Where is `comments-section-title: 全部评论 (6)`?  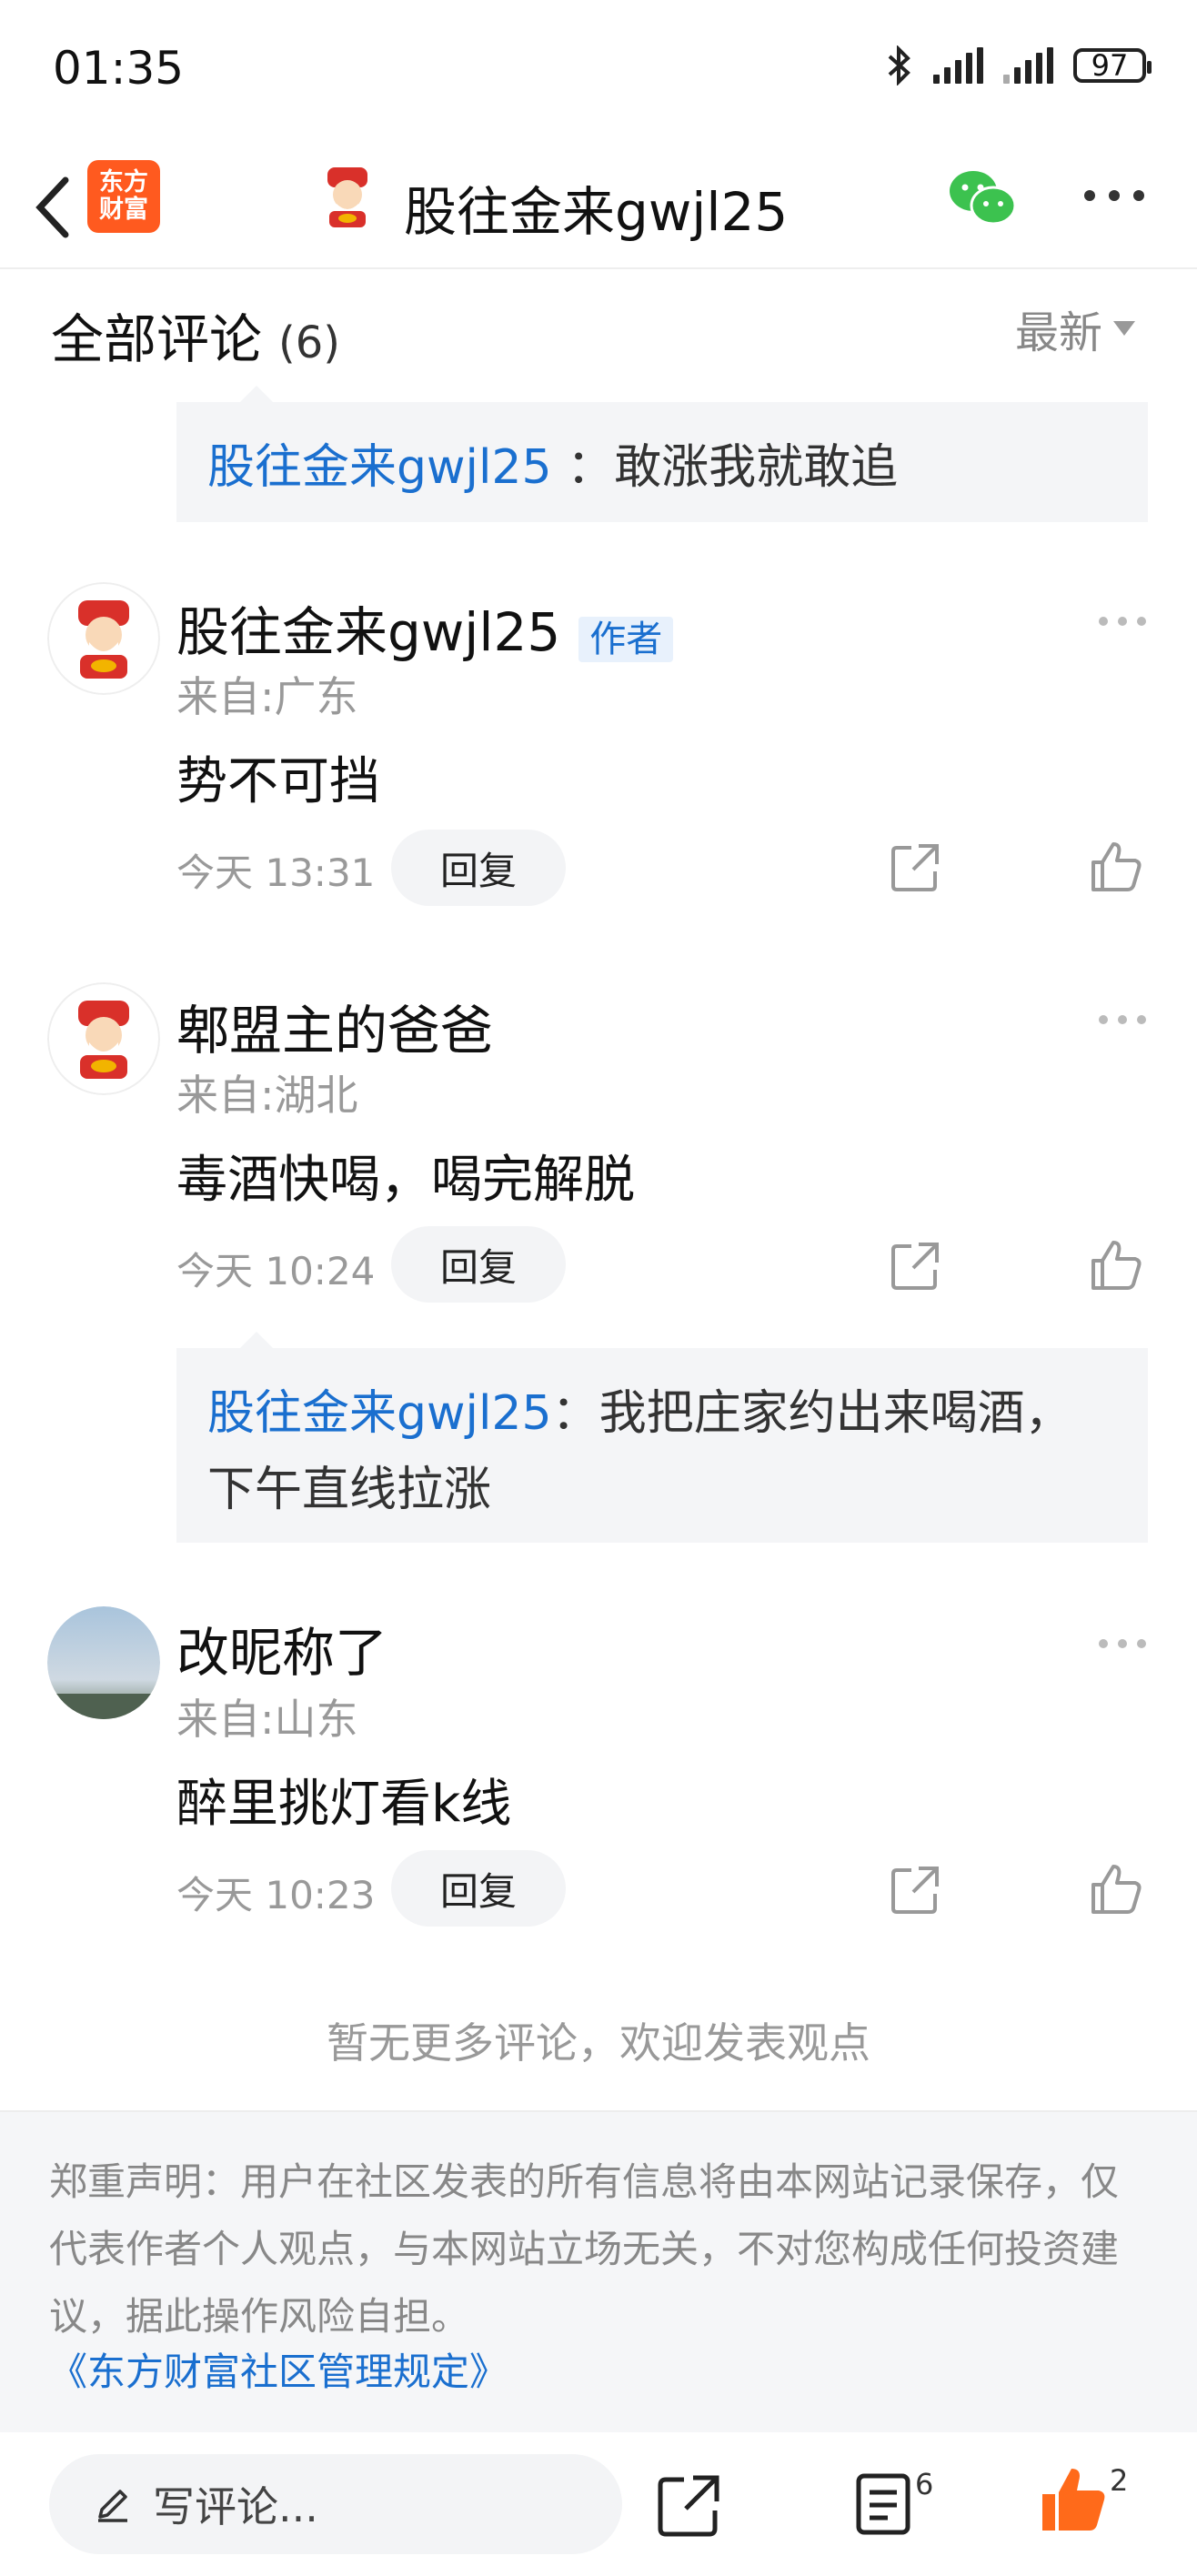 comments-section-title: 全部评论 (6) is located at coordinates (195, 335).